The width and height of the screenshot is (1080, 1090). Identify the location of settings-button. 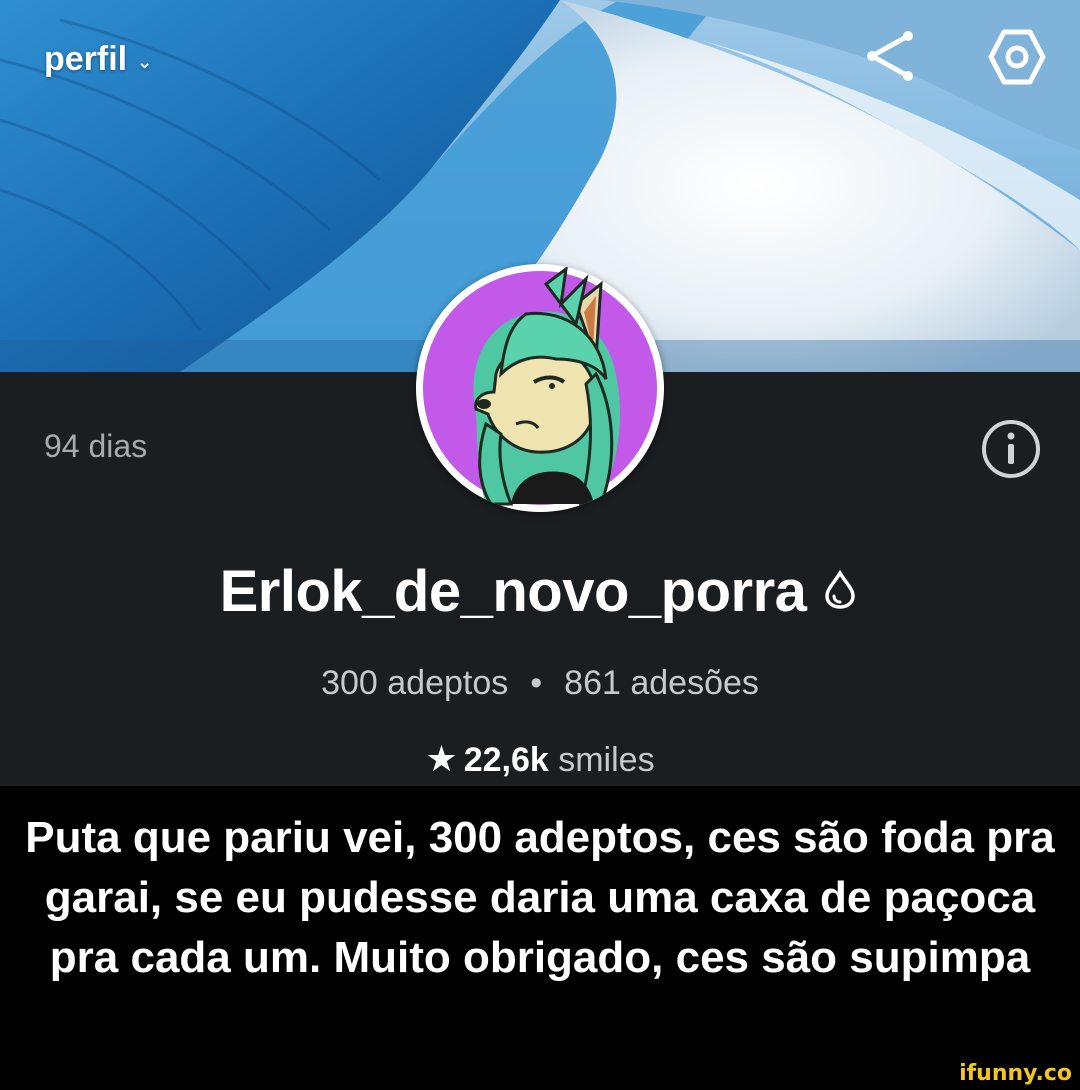
(1017, 57).